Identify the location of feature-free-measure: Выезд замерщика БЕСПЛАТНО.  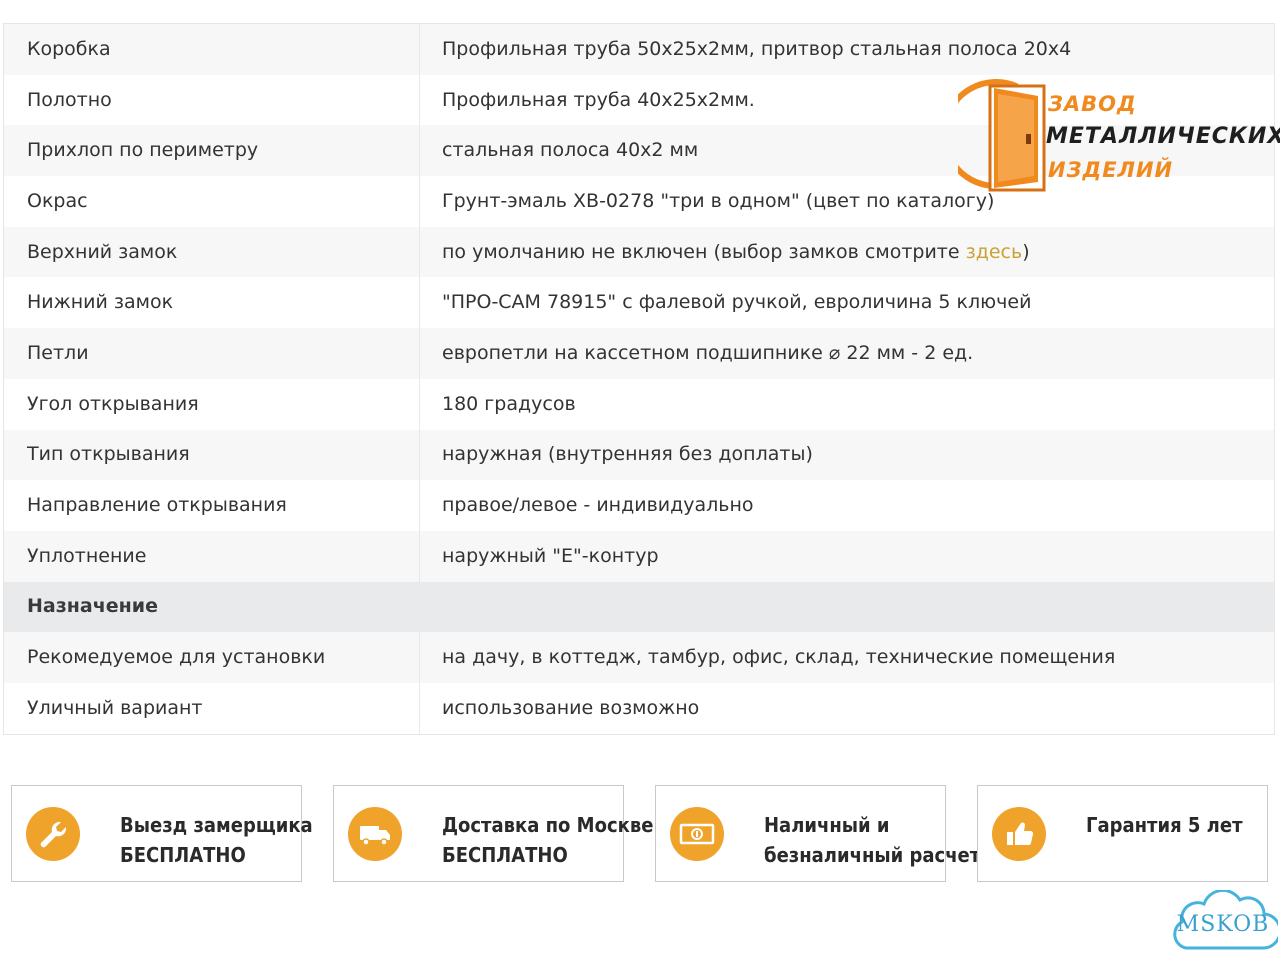
(162, 833).